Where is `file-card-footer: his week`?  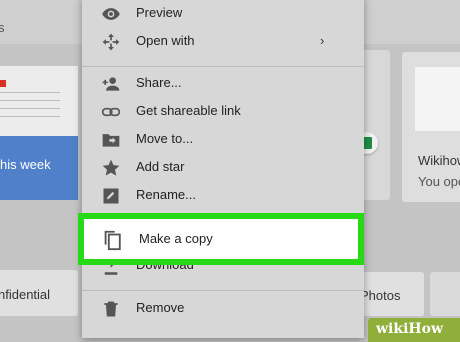 file-card-footer: his week is located at coordinates (39, 168).